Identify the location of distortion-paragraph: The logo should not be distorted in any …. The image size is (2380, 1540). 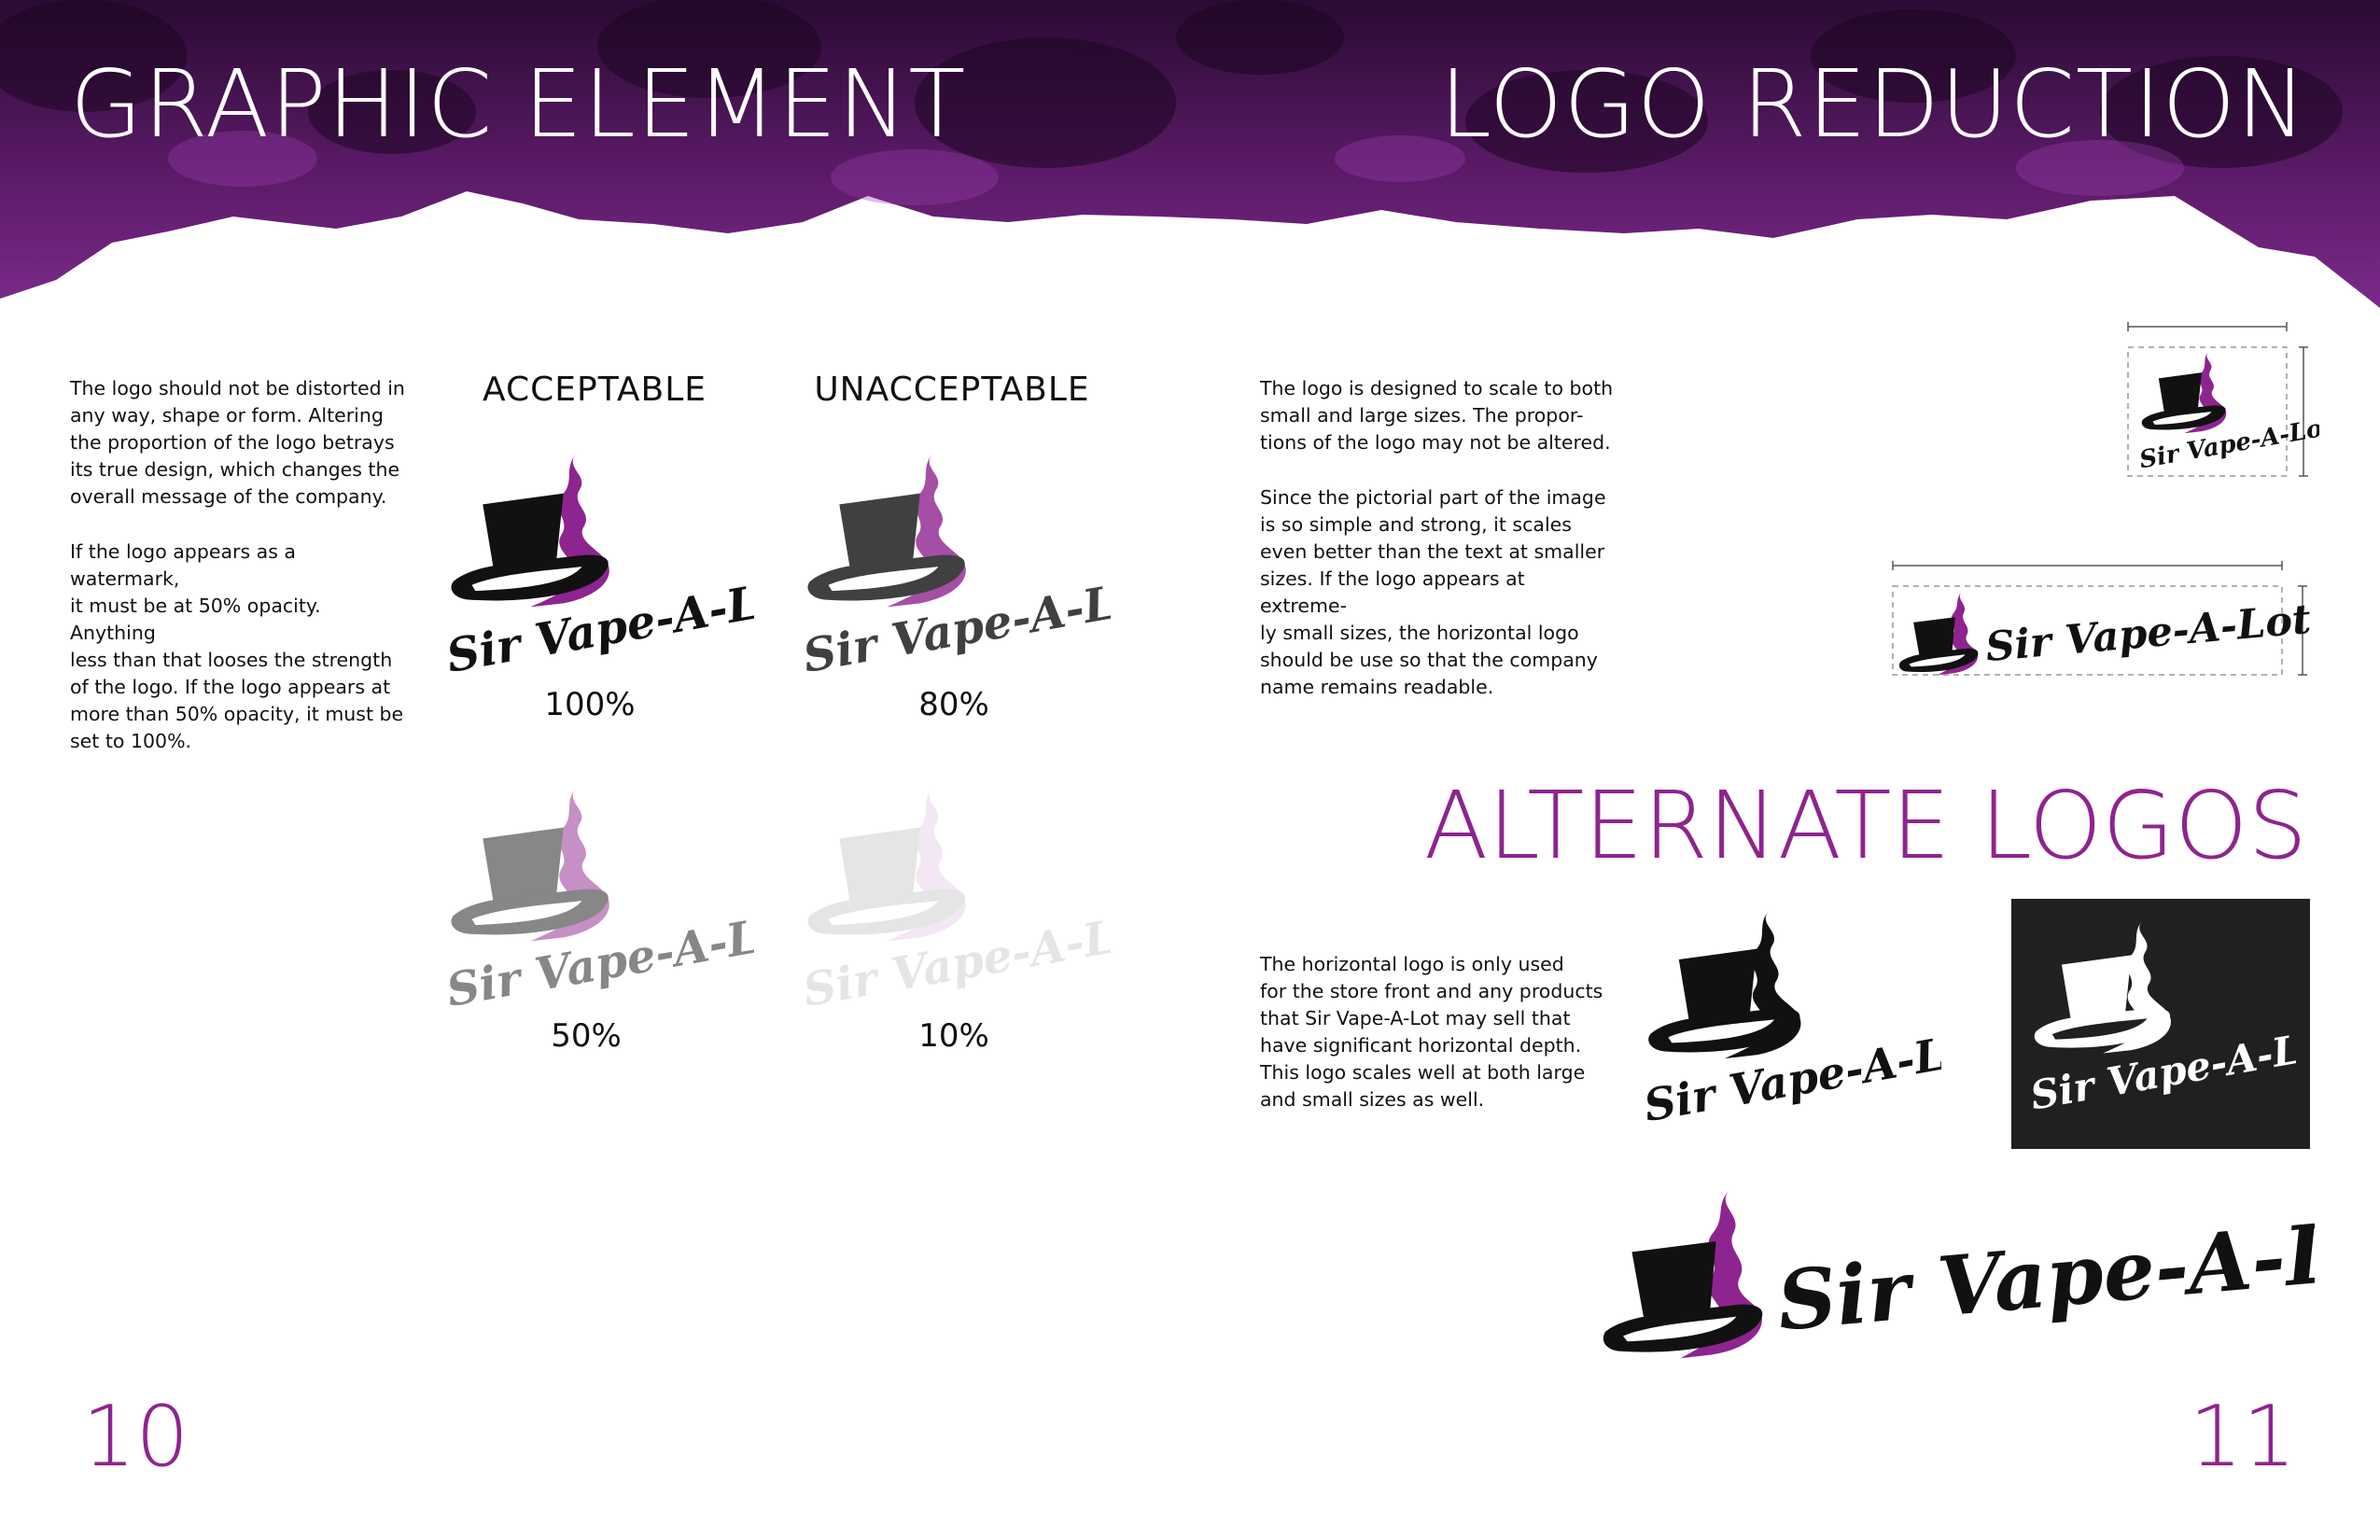
(237, 442).